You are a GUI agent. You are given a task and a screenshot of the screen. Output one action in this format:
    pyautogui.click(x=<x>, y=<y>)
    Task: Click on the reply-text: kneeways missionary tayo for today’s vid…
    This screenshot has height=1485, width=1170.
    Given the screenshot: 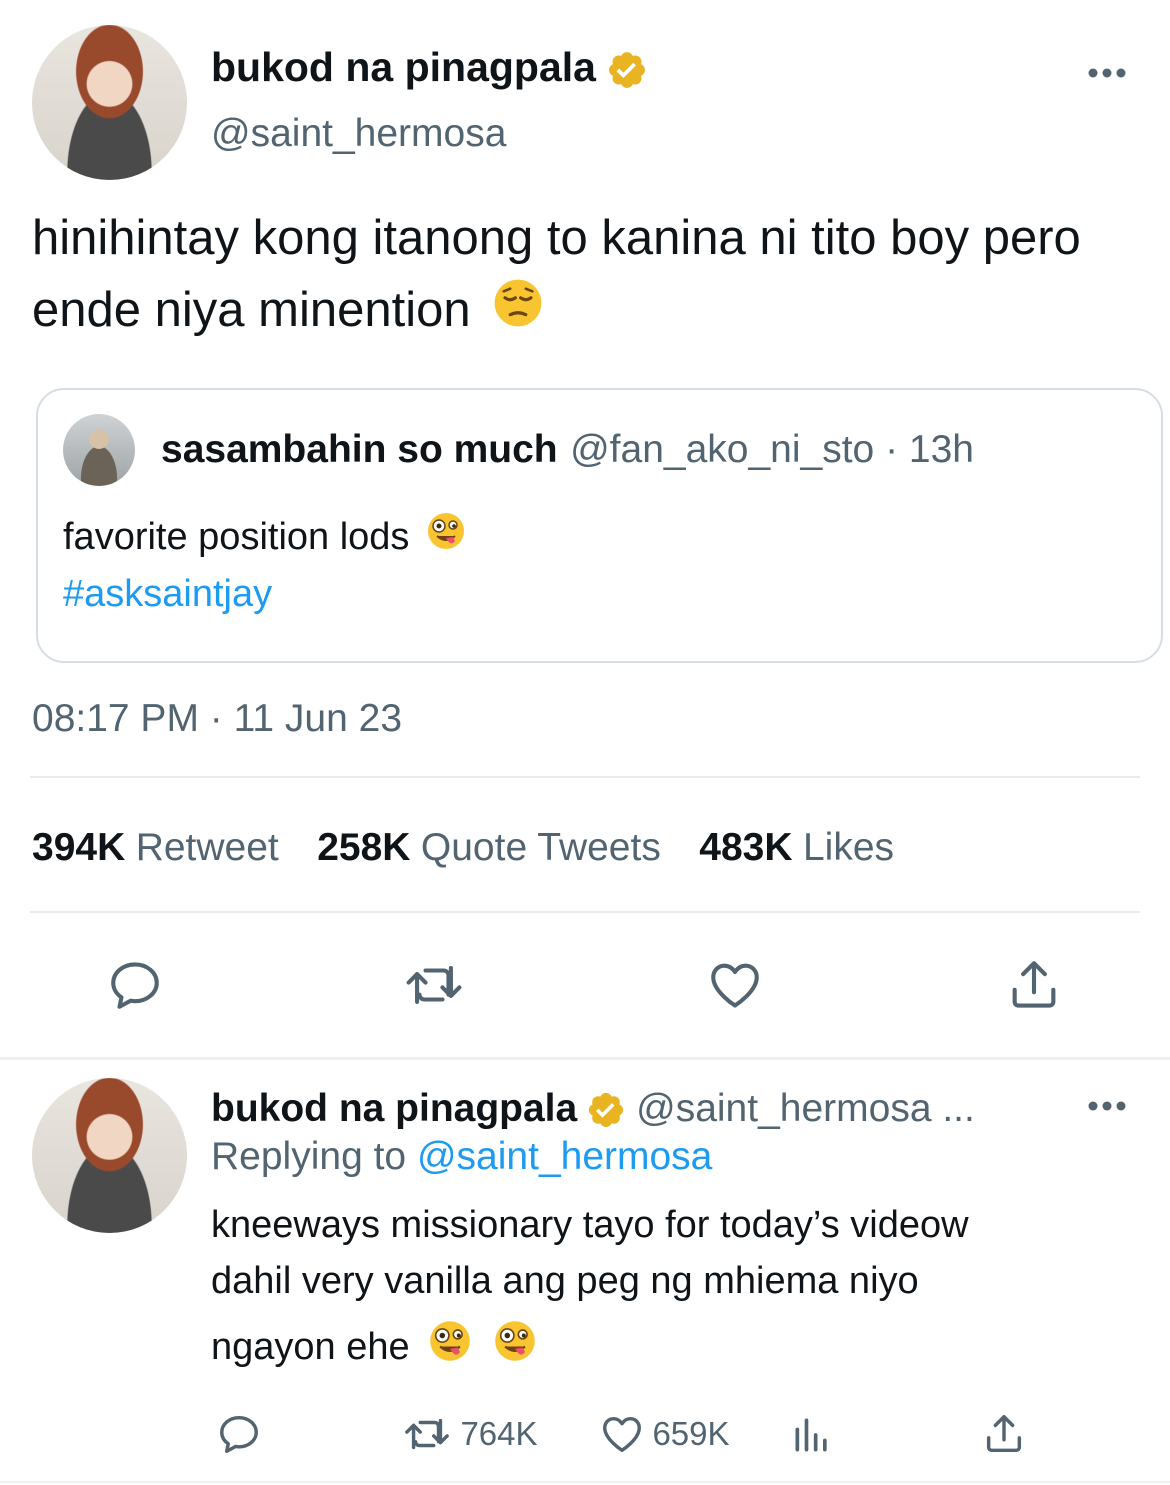 What is the action you would take?
    pyautogui.click(x=681, y=1288)
    